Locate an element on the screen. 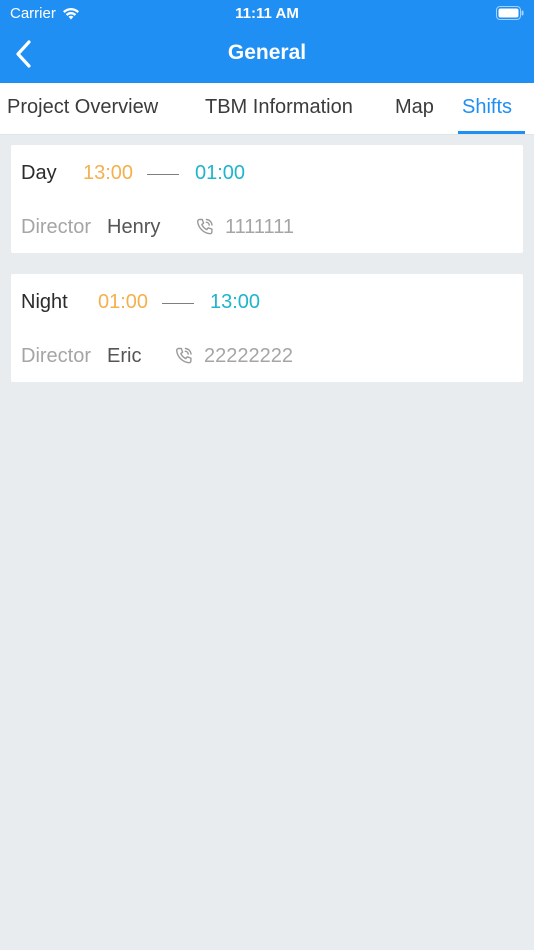 The width and height of the screenshot is (534, 950). shift-start-time: 01:00 is located at coordinates (123, 302).